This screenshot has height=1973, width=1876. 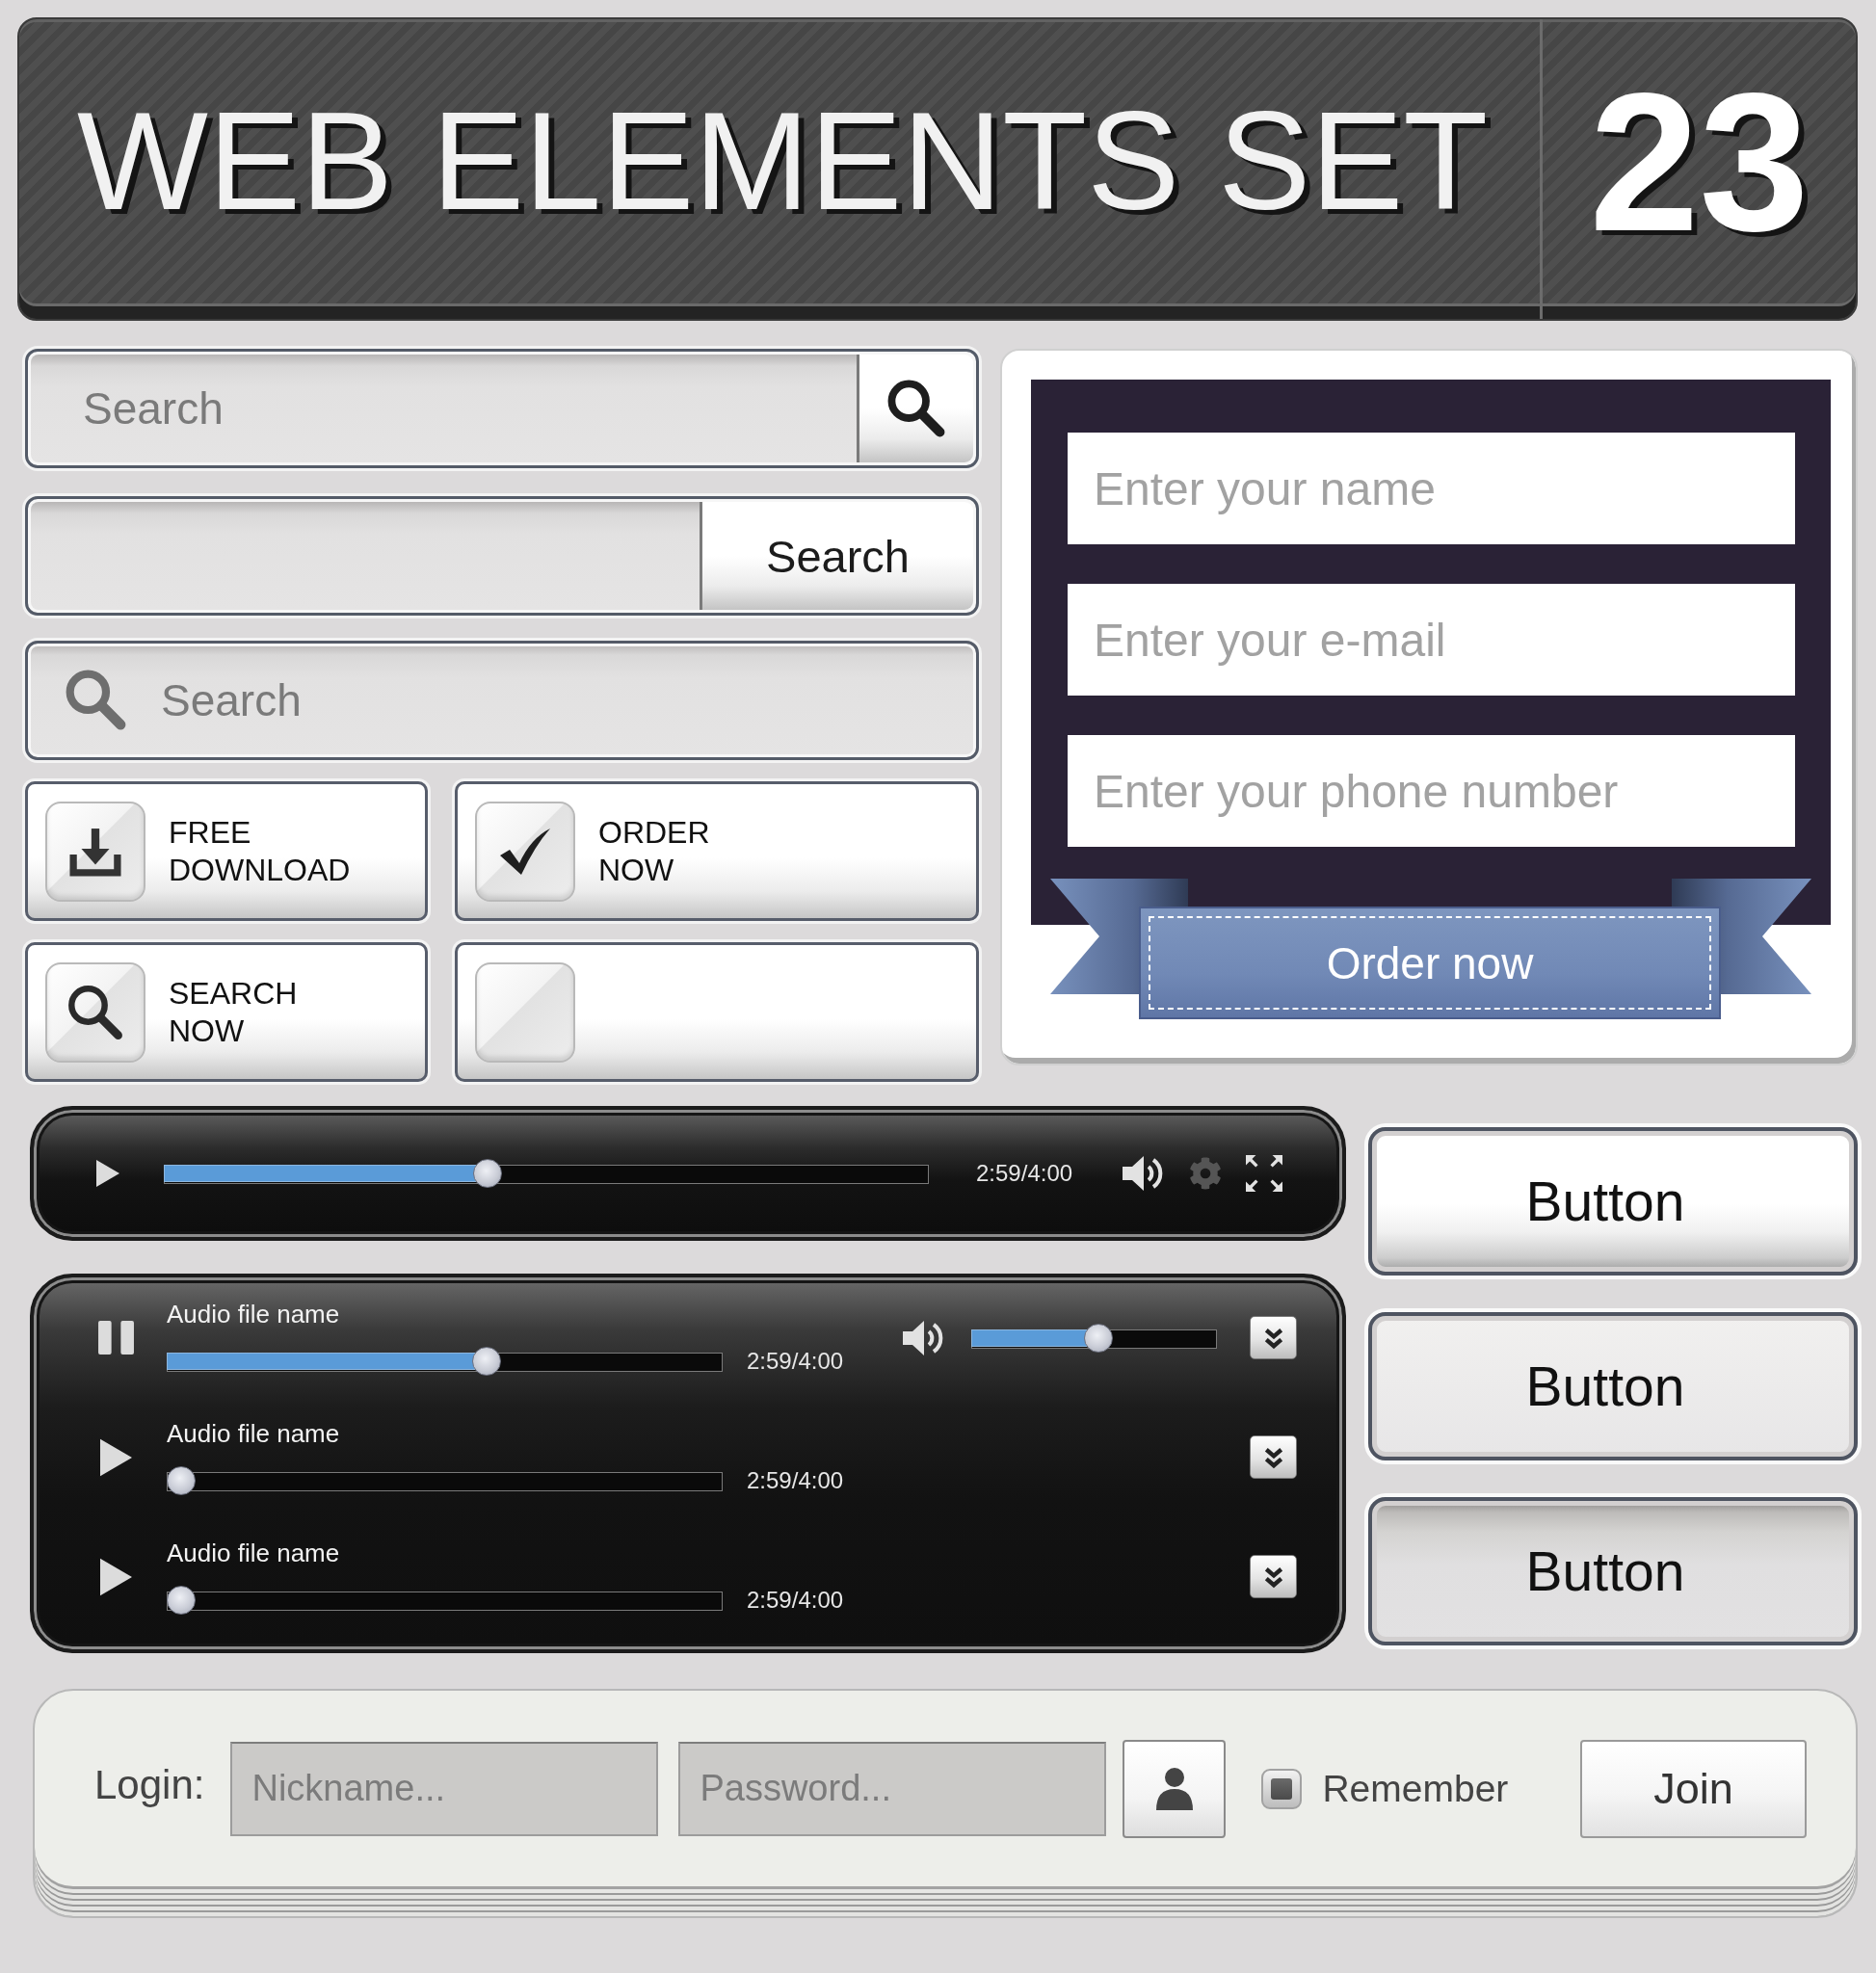 What do you see at coordinates (717, 1012) in the screenshot?
I see `blank-tile-button` at bounding box center [717, 1012].